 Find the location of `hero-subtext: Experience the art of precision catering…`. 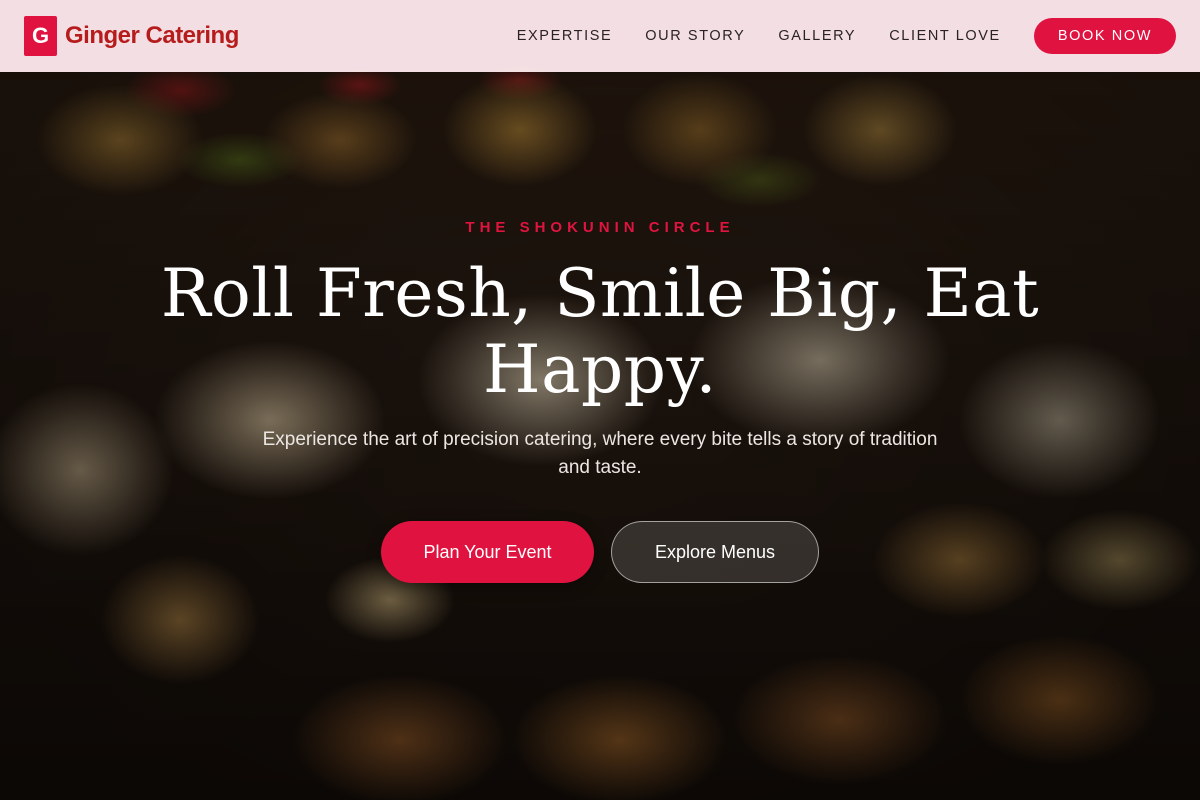

hero-subtext: Experience the art of precision catering… is located at coordinates (600, 453).